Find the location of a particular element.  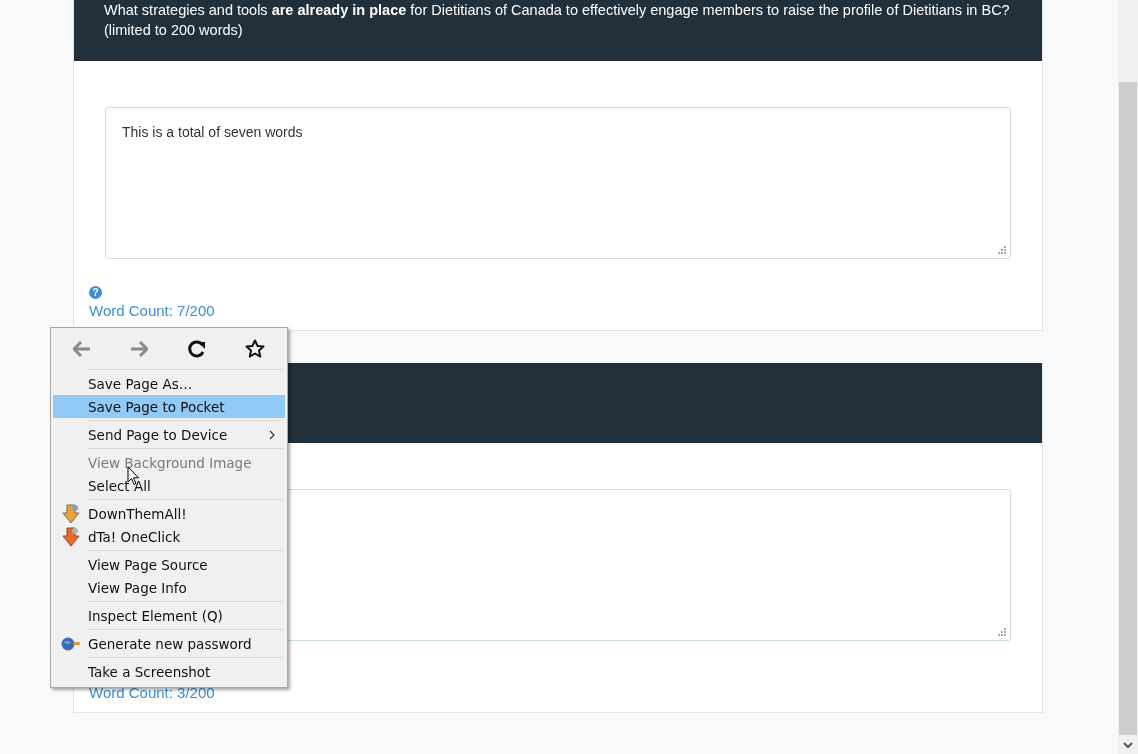

menu-item: Save Page to Pocket is located at coordinates (169, 406).